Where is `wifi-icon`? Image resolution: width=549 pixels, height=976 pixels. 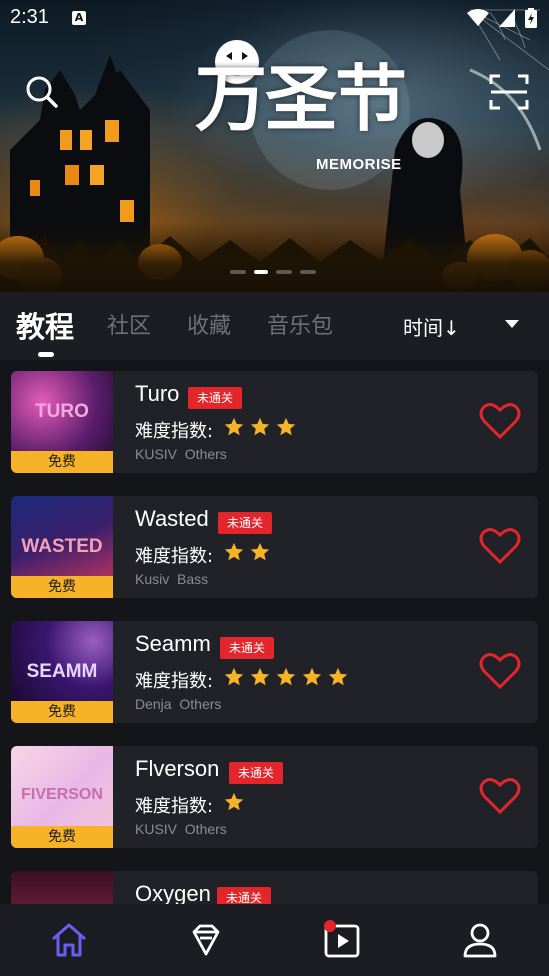 wifi-icon is located at coordinates (478, 17).